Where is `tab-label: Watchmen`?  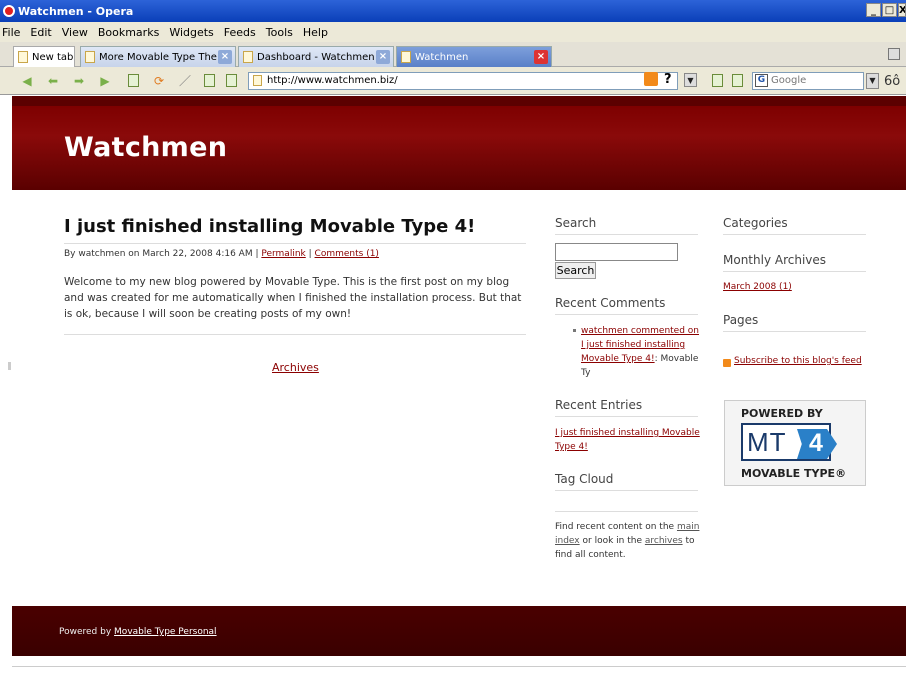
tab-label: Watchmen is located at coordinates (442, 57).